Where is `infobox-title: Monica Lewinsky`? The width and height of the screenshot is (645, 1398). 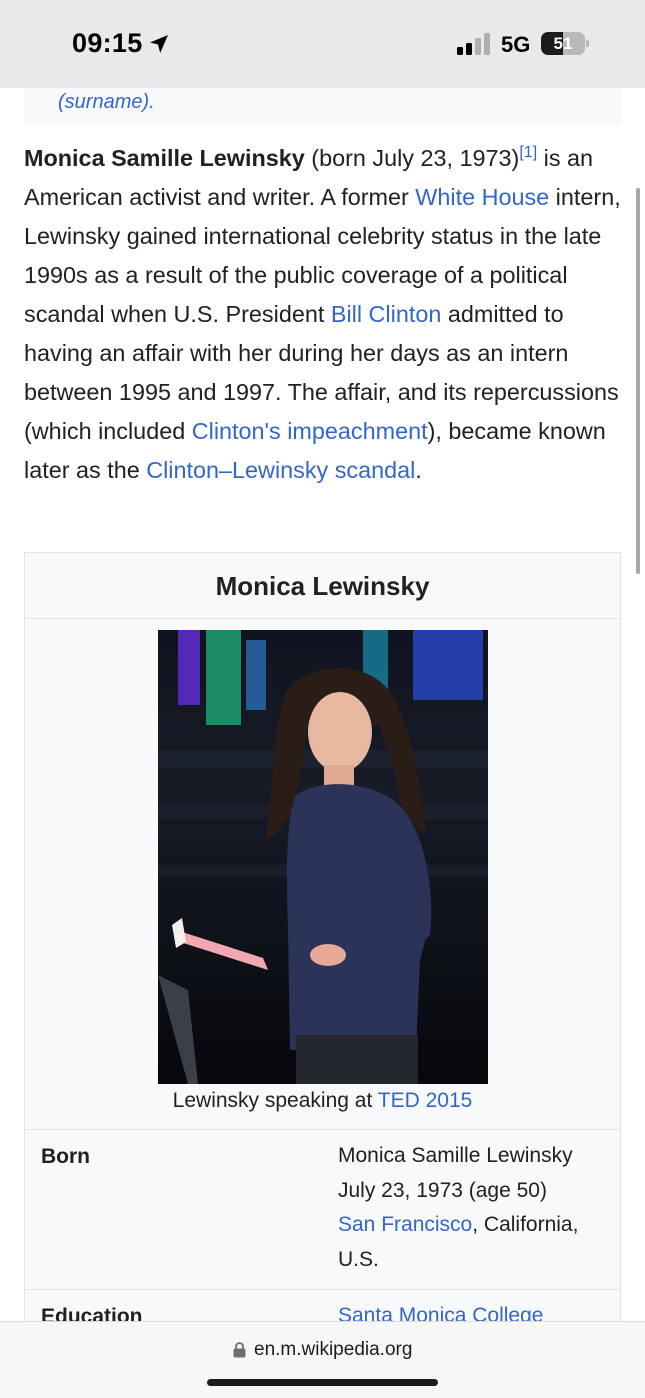
infobox-title: Monica Lewinsky is located at coordinates (322, 586).